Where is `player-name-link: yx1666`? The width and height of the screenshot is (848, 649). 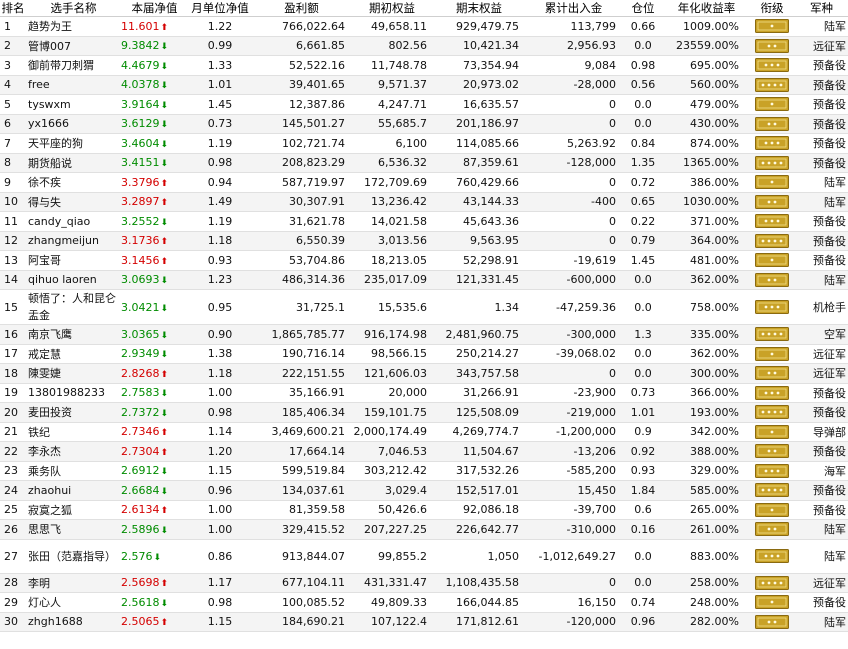
player-name-link: yx1666 is located at coordinates (73, 124).